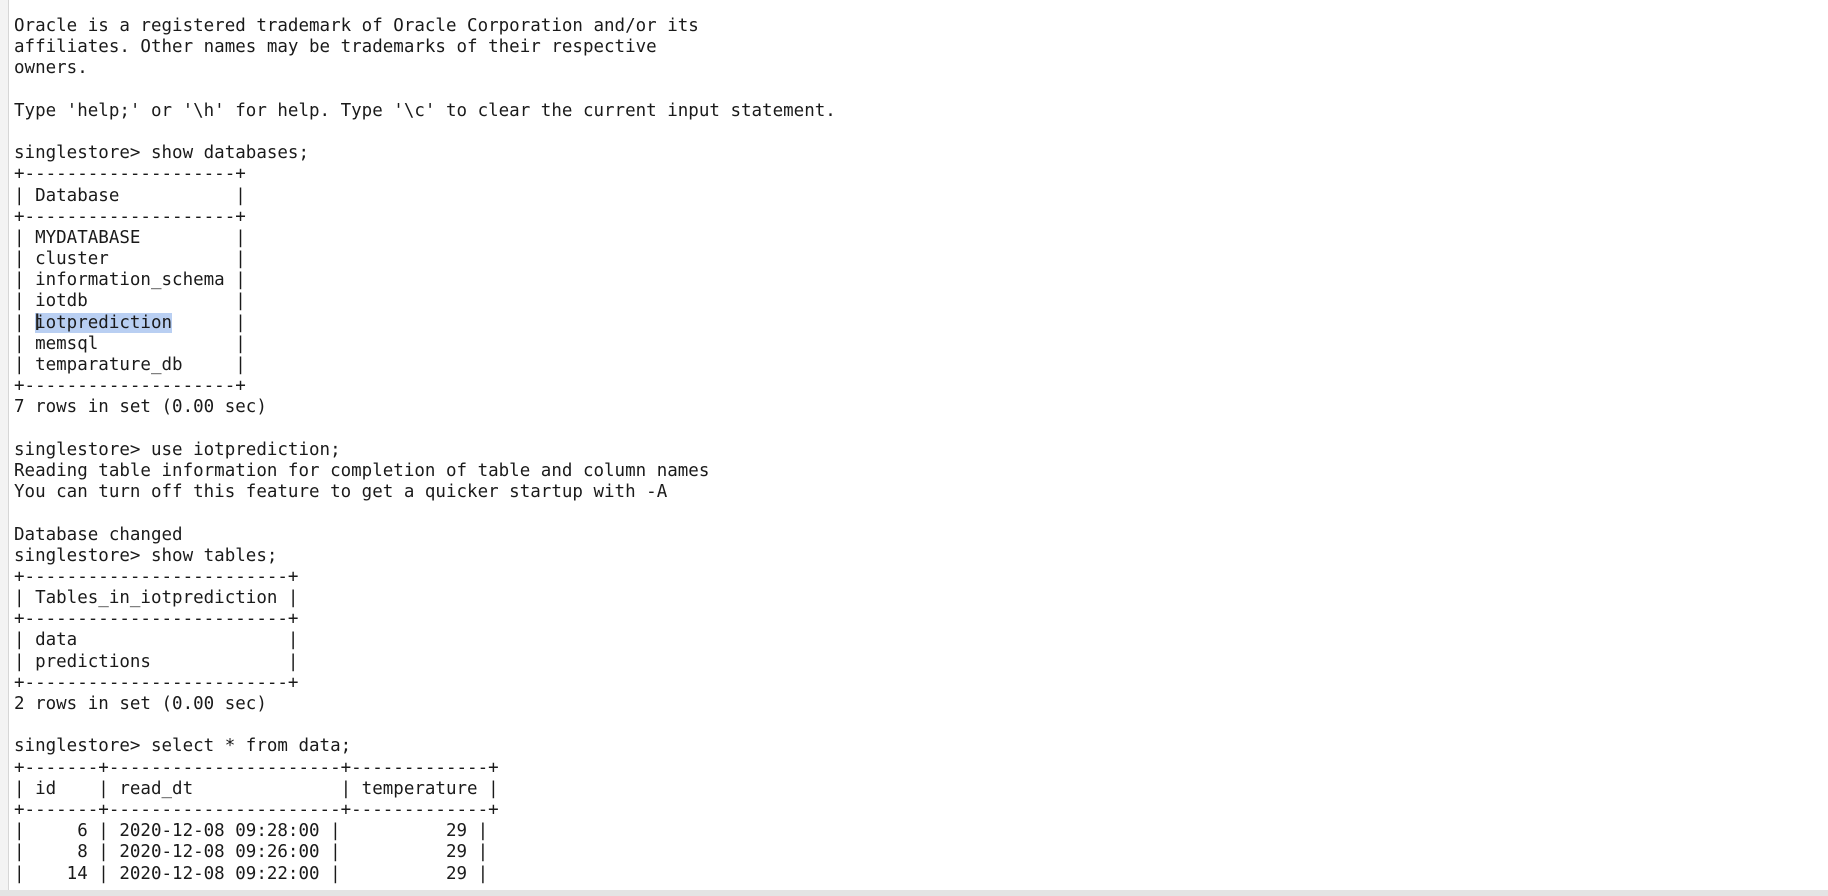 This screenshot has width=1828, height=896. I want to click on terminal-line-text: | information_schema |, so click(130, 280).